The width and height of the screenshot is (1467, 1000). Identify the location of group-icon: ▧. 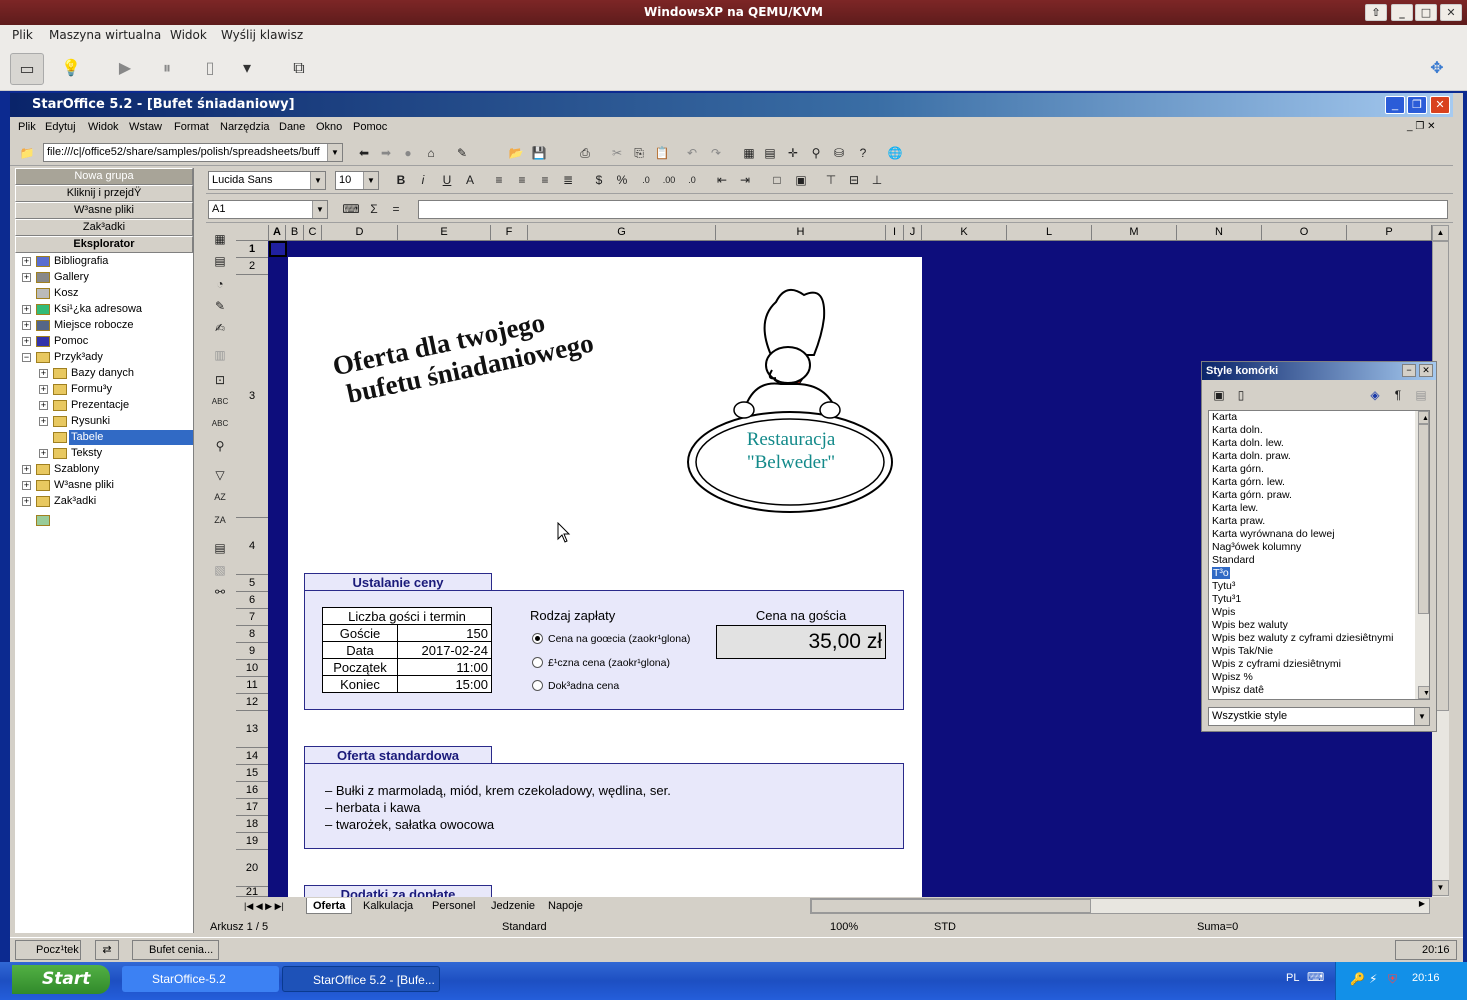
(220, 570).